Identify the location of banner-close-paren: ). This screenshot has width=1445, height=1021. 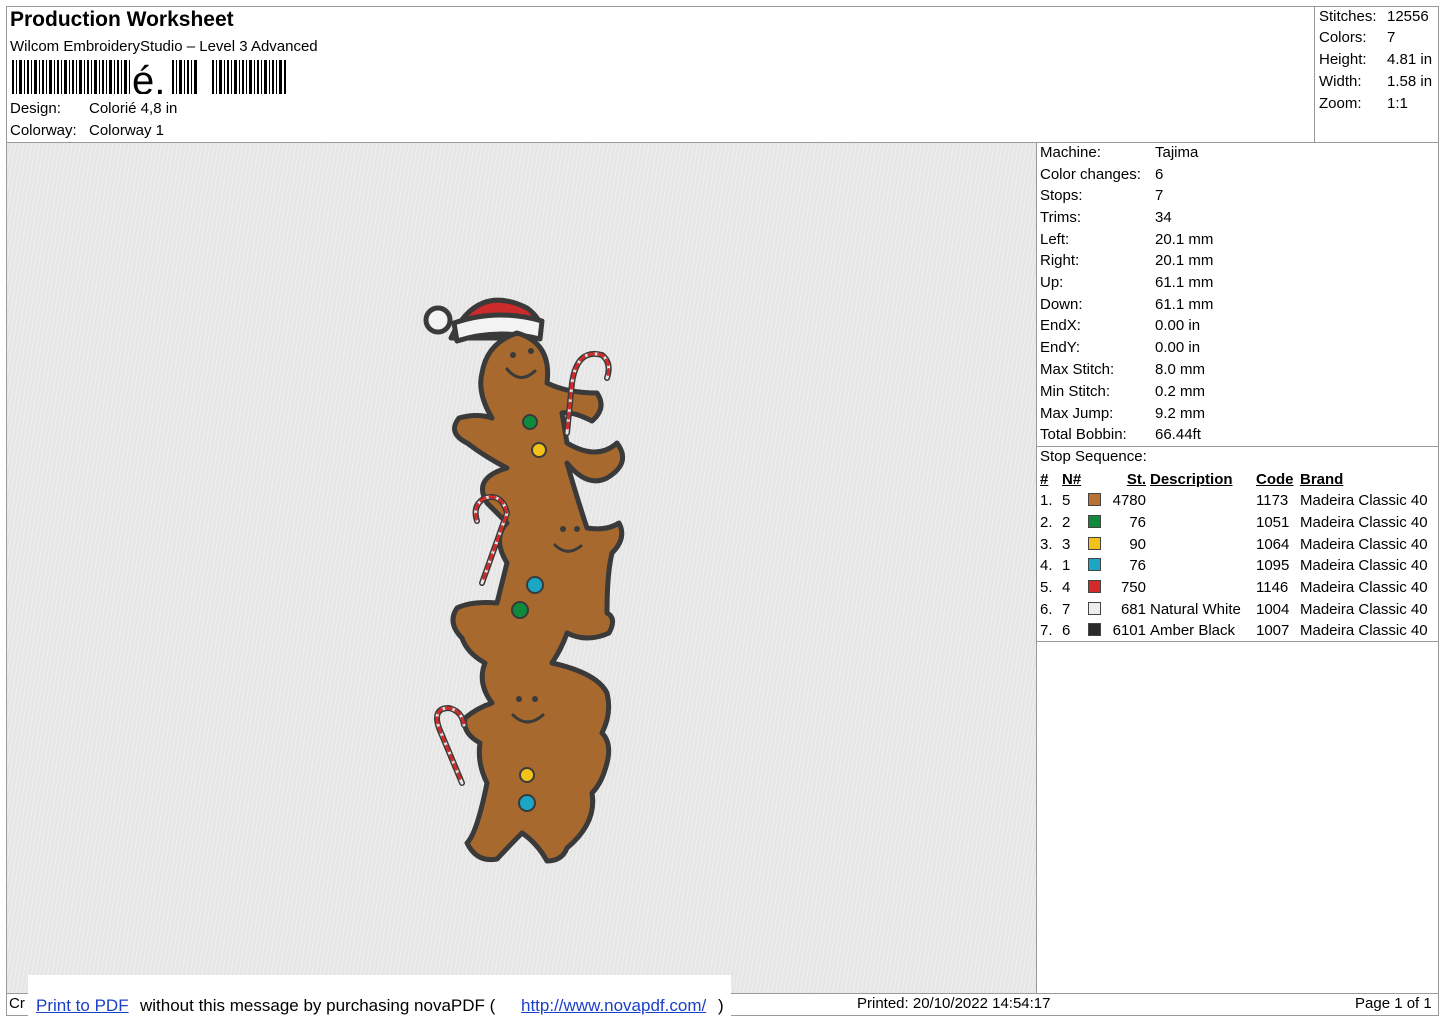
(721, 1005).